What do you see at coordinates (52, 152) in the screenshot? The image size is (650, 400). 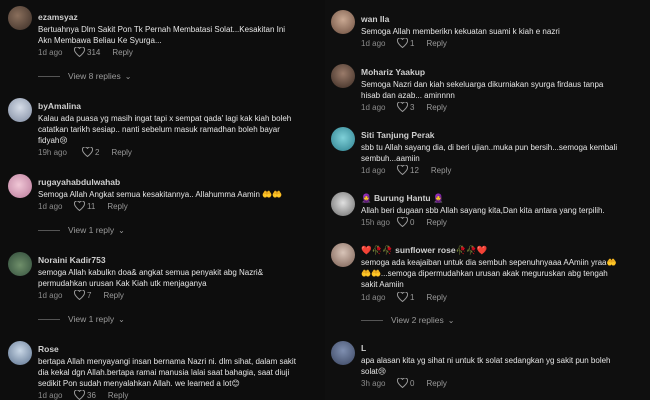 I see `comment-date: 19h ago` at bounding box center [52, 152].